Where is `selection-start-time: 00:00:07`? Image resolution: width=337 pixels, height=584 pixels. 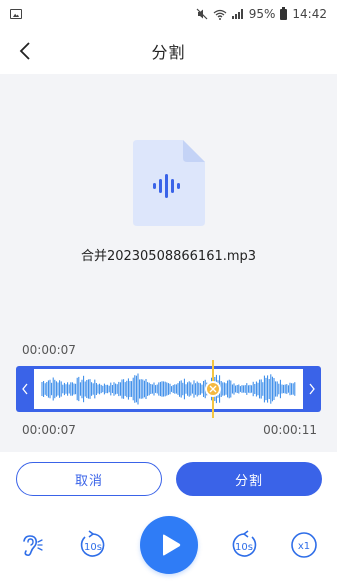
selection-start-time: 00:00:07 is located at coordinates (49, 430).